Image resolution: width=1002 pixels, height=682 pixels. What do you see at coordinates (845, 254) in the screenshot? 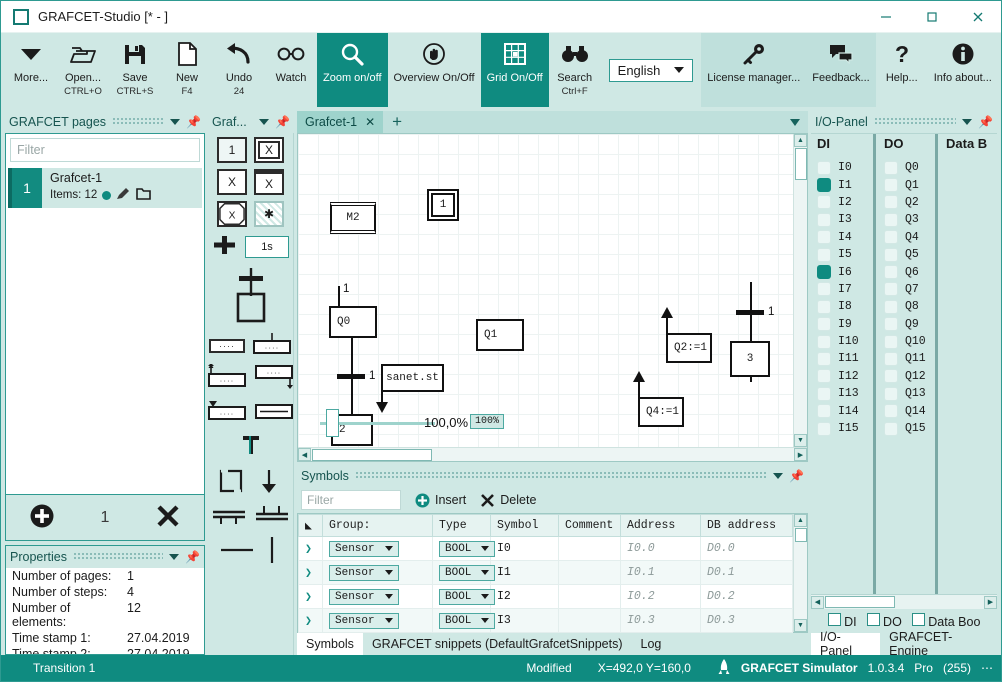
I see `io-item: I5` at bounding box center [845, 254].